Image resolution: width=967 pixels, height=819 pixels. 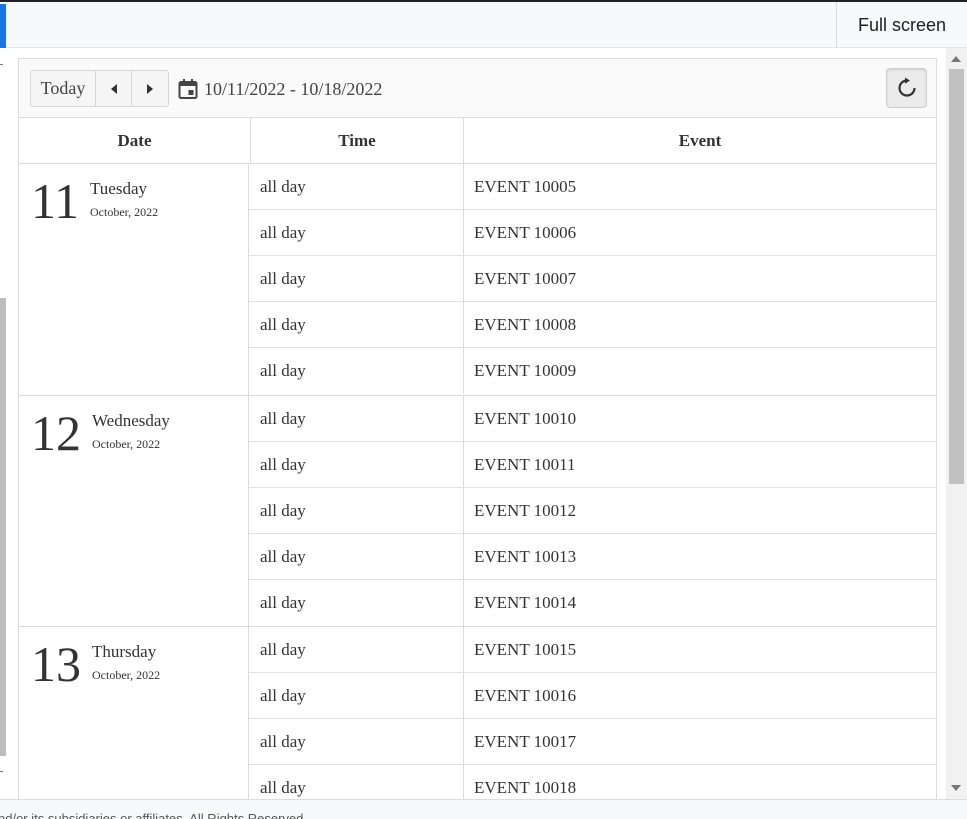 I want to click on event-title: EVENT 10005, so click(x=700, y=186).